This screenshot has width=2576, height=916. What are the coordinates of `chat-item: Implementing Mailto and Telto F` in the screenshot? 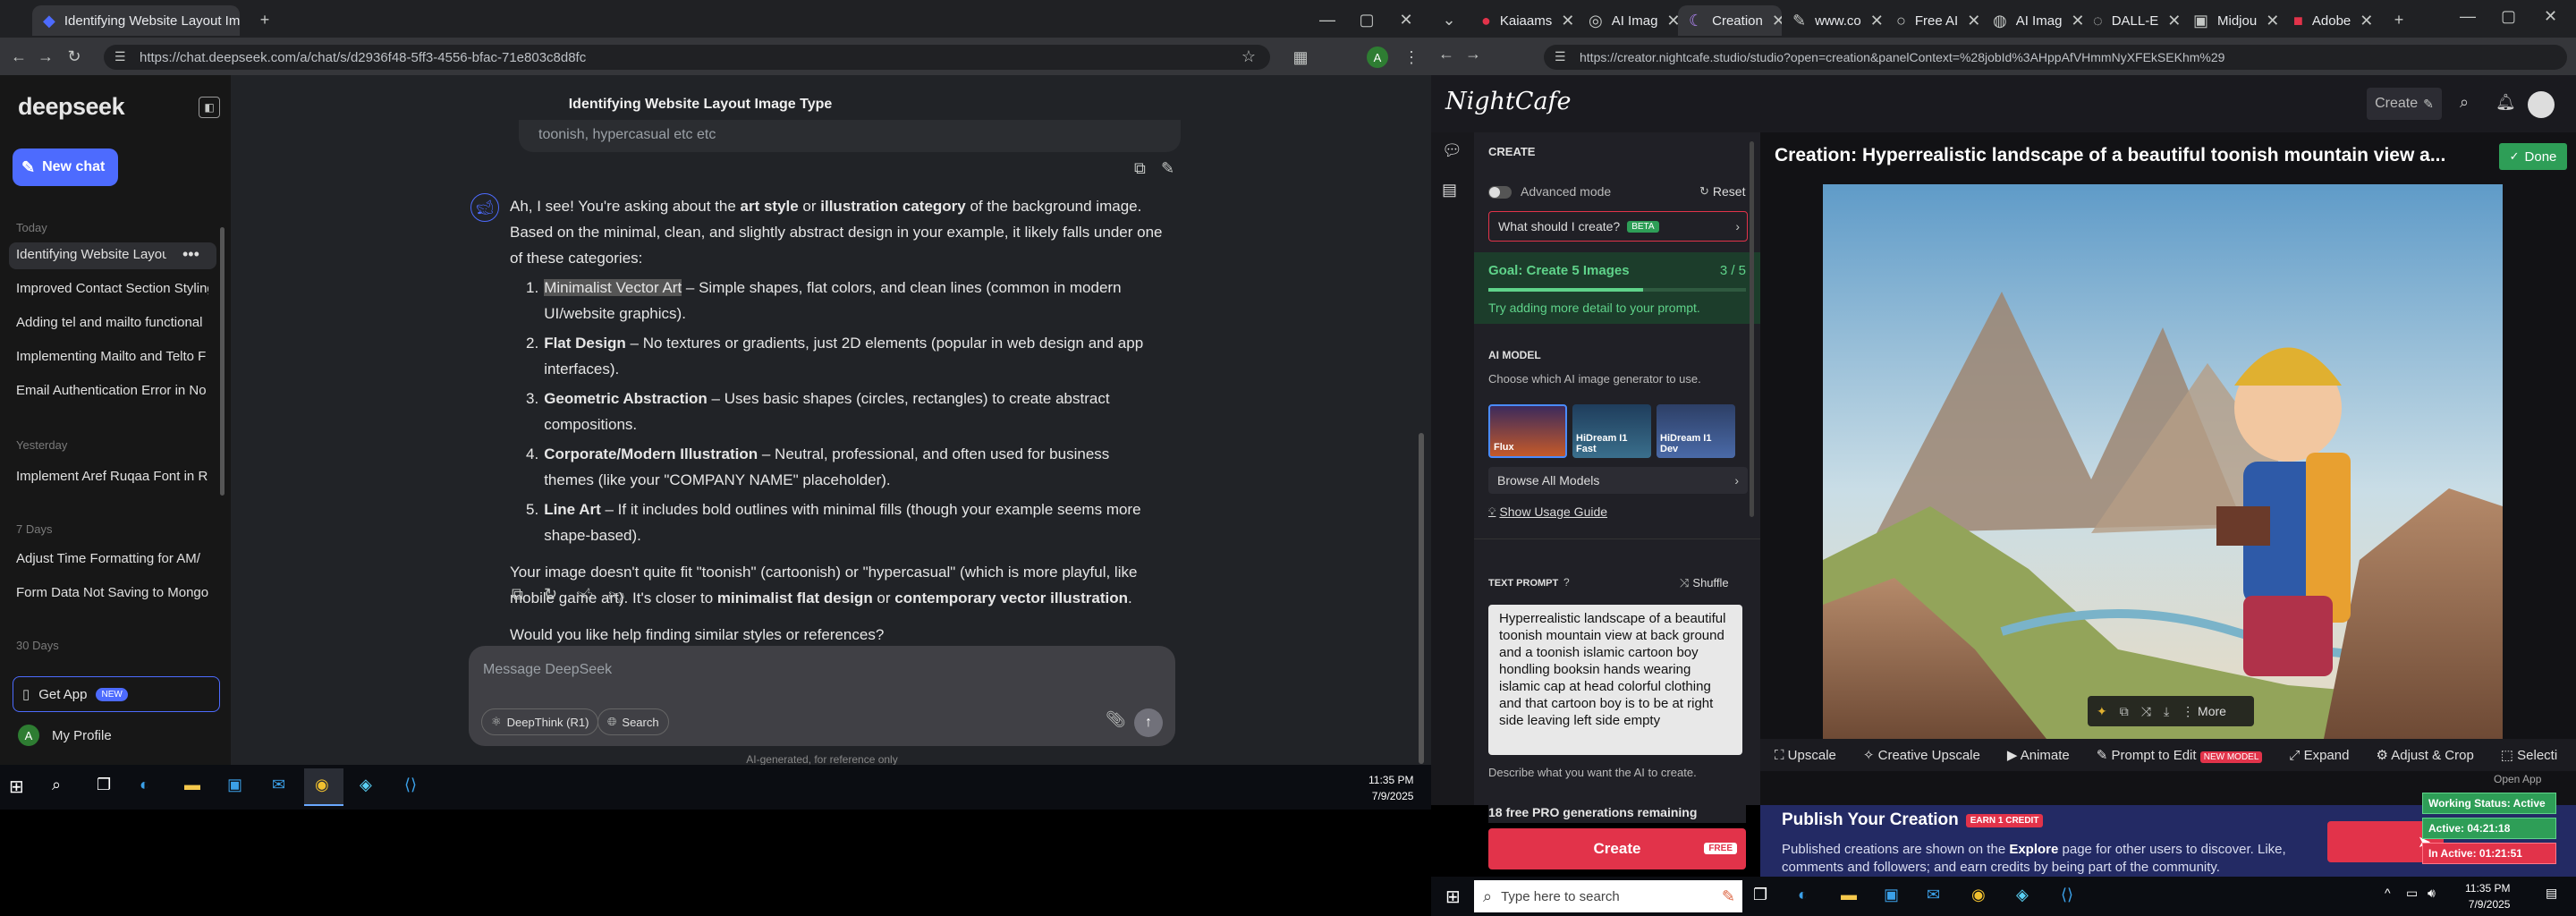 It's located at (112, 356).